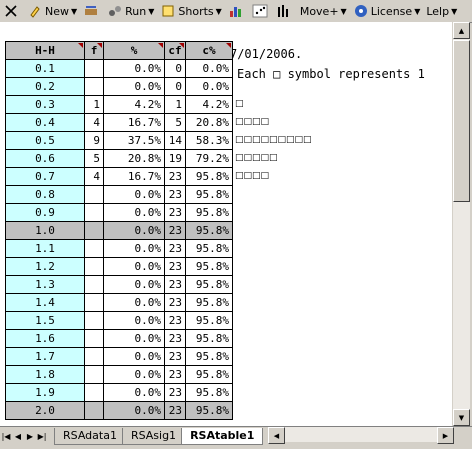 The height and width of the screenshot is (449, 472). Describe the element at coordinates (209, 122) in the screenshot. I see `cpct-cell: 20.8%` at that location.